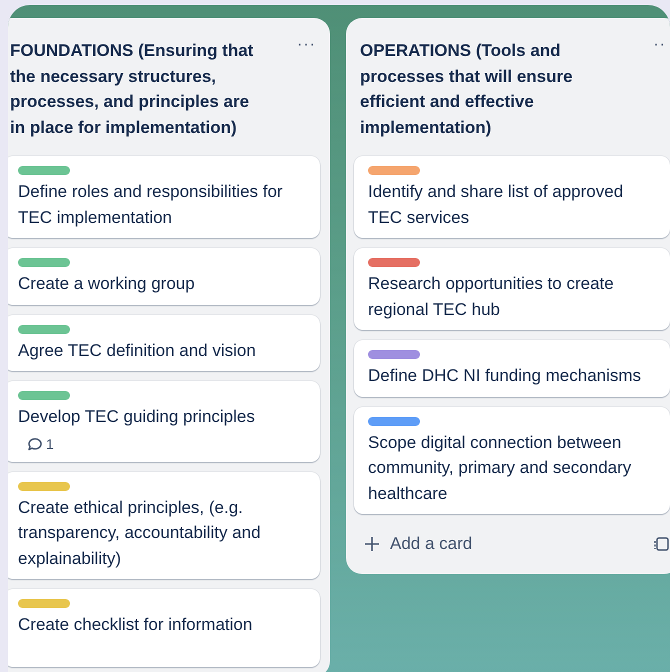  Describe the element at coordinates (372, 544) in the screenshot. I see `plus-icon` at that location.